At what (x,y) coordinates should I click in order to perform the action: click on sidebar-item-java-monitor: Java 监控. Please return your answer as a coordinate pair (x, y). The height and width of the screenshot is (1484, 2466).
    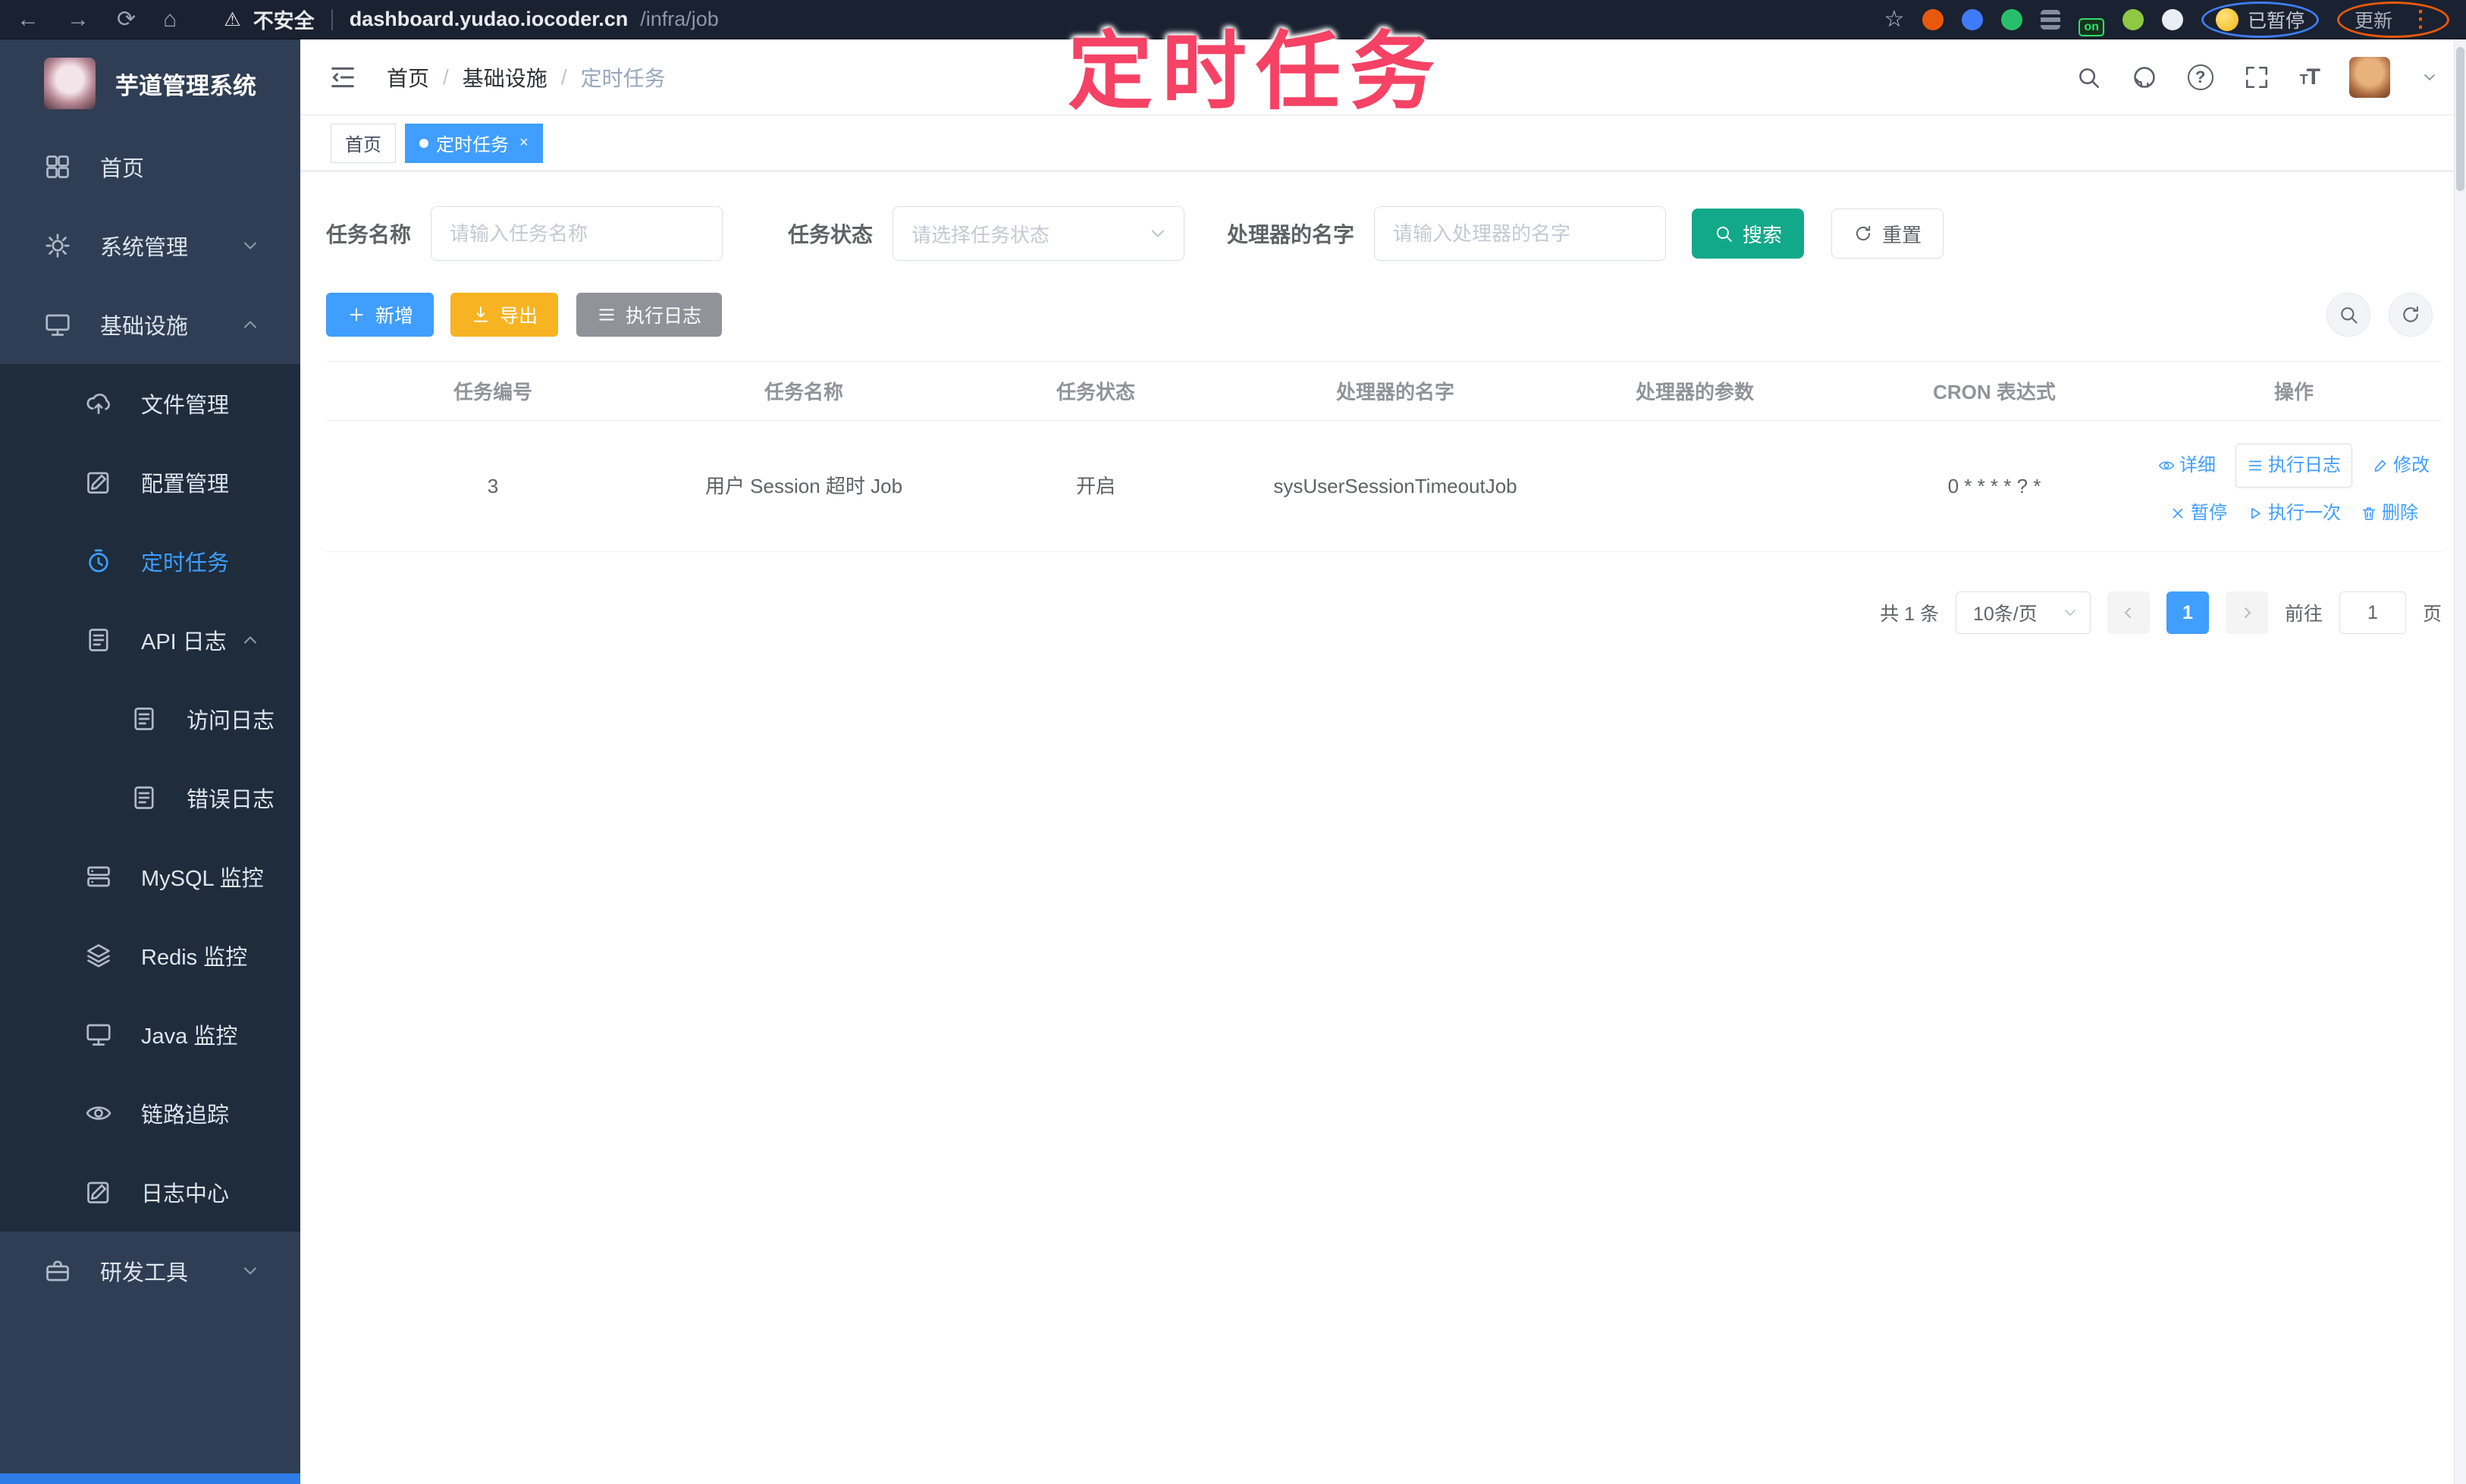
    Looking at the image, I should click on (150, 1035).